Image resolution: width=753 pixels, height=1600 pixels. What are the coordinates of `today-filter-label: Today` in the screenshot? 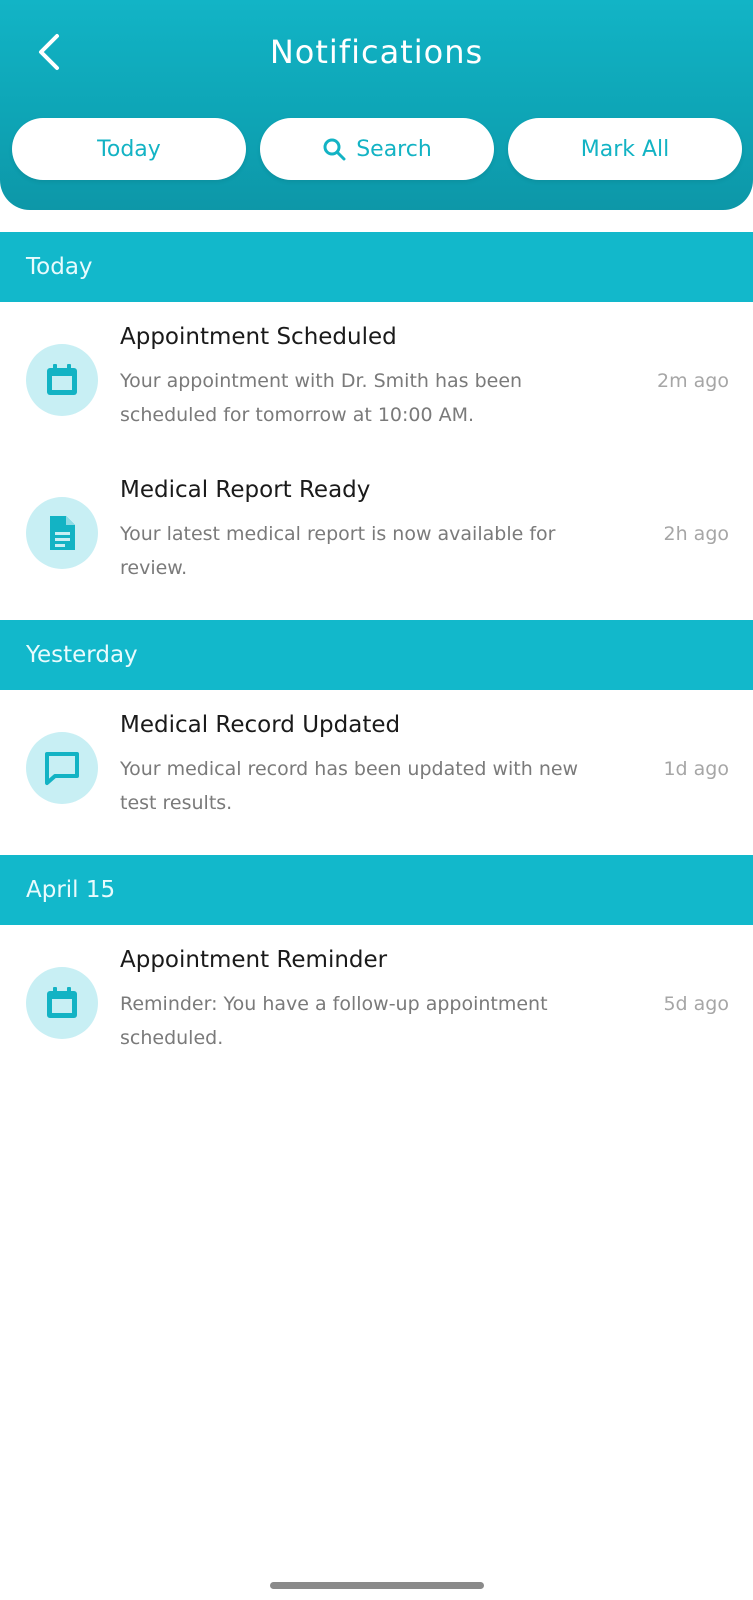 It's located at (129, 149).